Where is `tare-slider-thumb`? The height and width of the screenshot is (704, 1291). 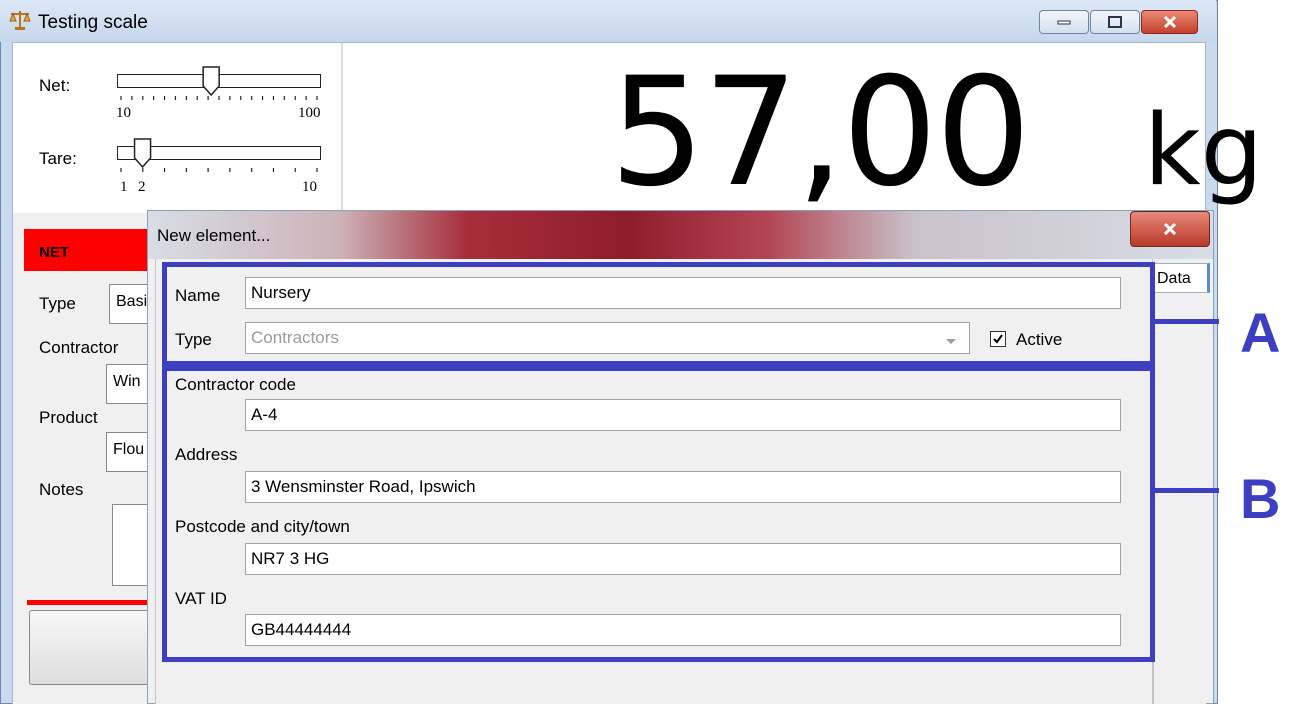
tare-slider-thumb is located at coordinates (142, 153).